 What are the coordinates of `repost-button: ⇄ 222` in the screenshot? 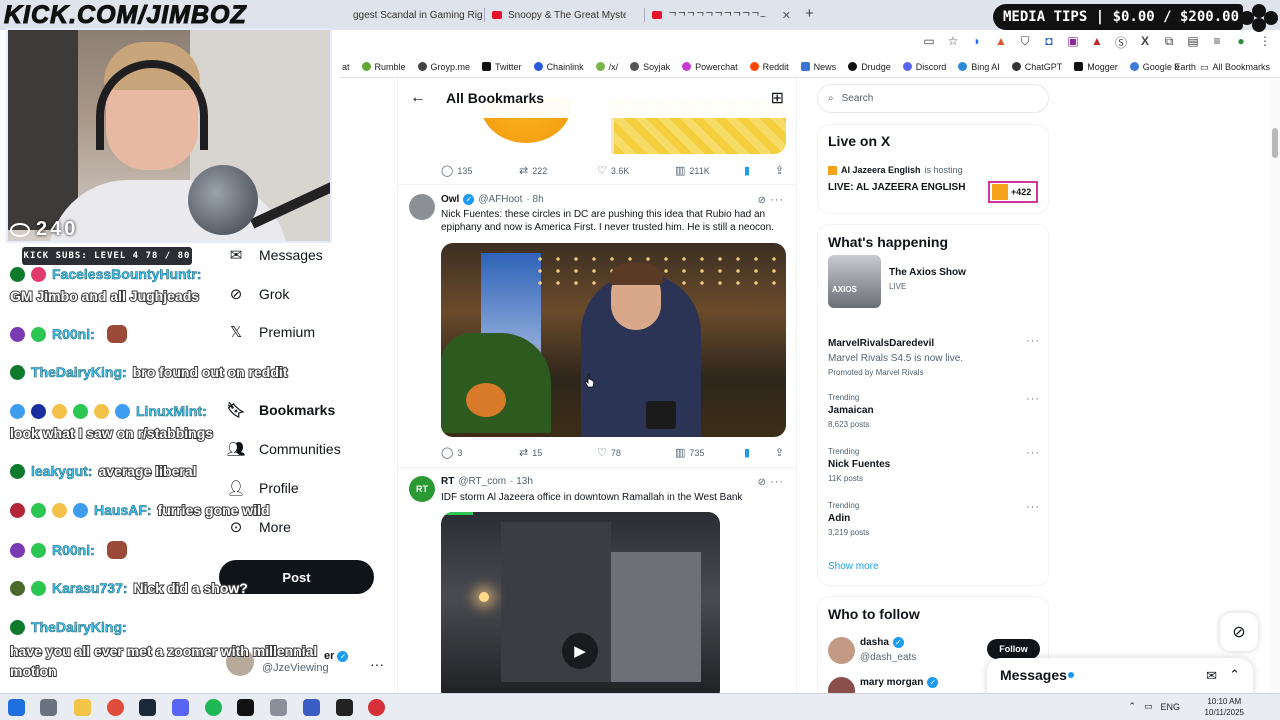 It's located at (558, 170).